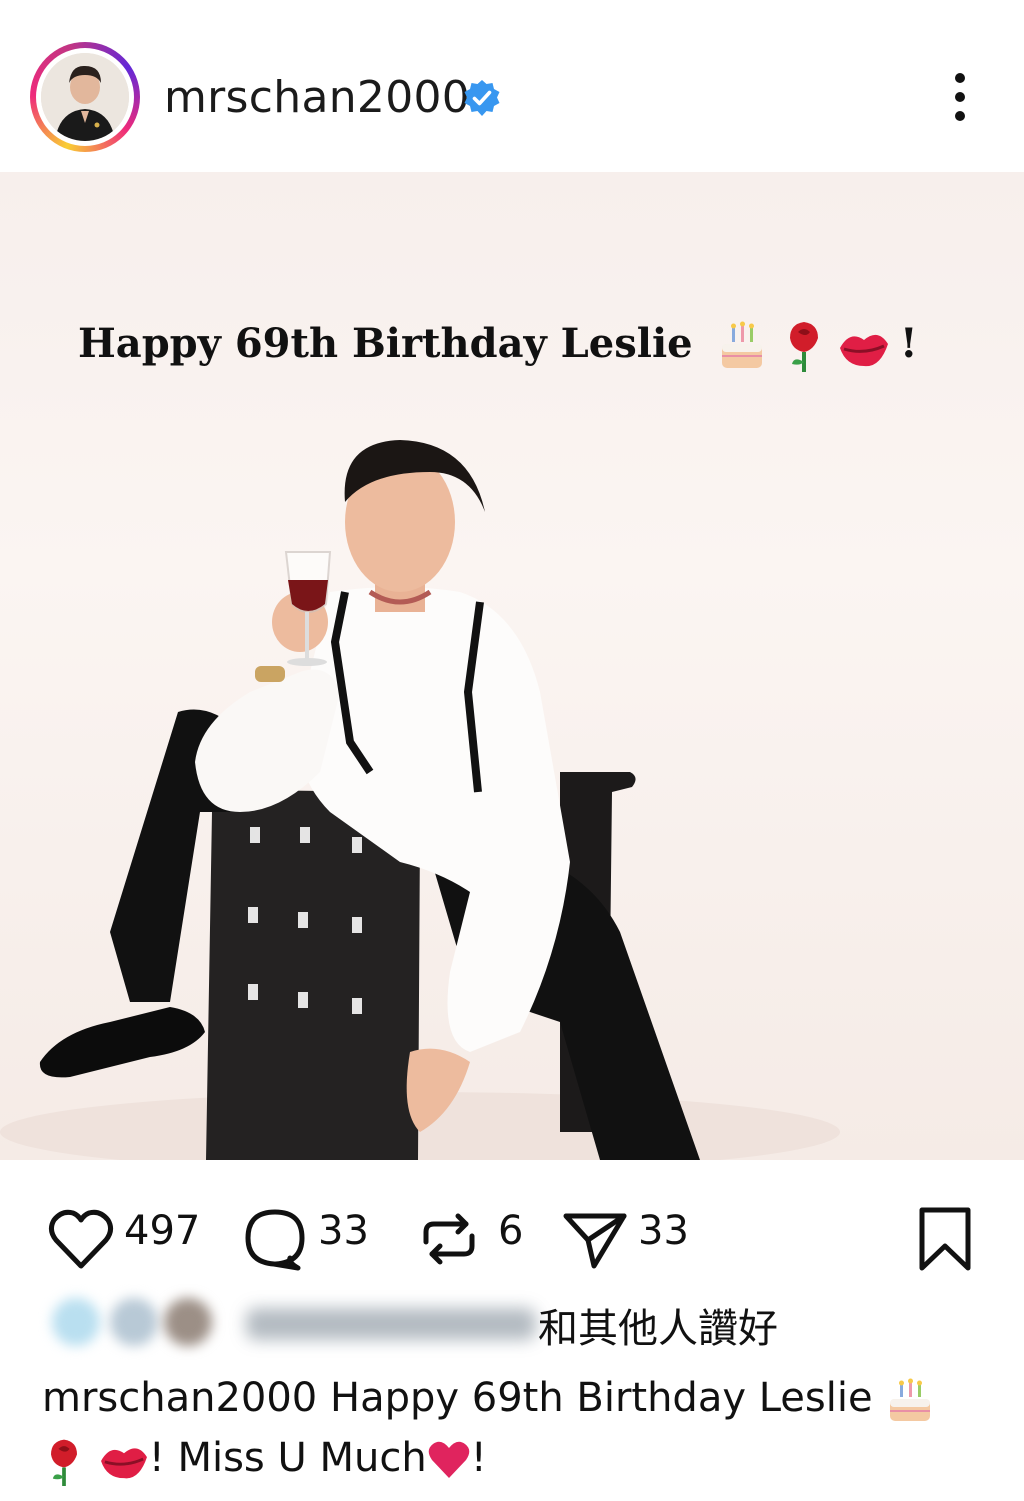  Describe the element at coordinates (287, 1458) in the screenshot. I see `caption-text: ! Miss U Much` at that location.